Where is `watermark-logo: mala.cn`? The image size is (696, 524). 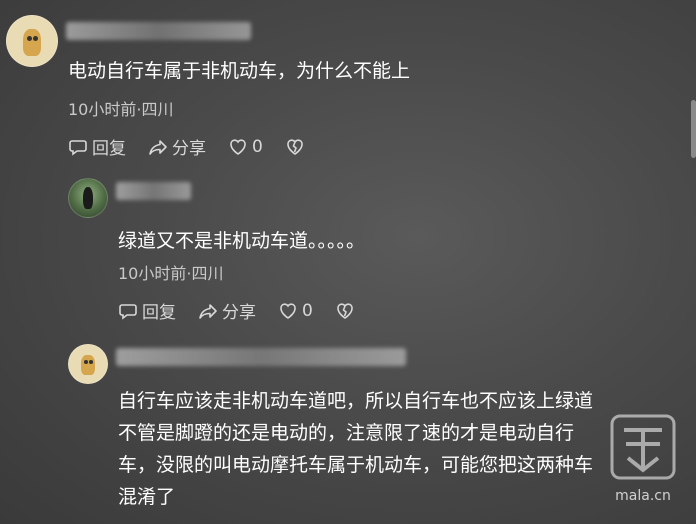 watermark-logo: mala.cn is located at coordinates (643, 460).